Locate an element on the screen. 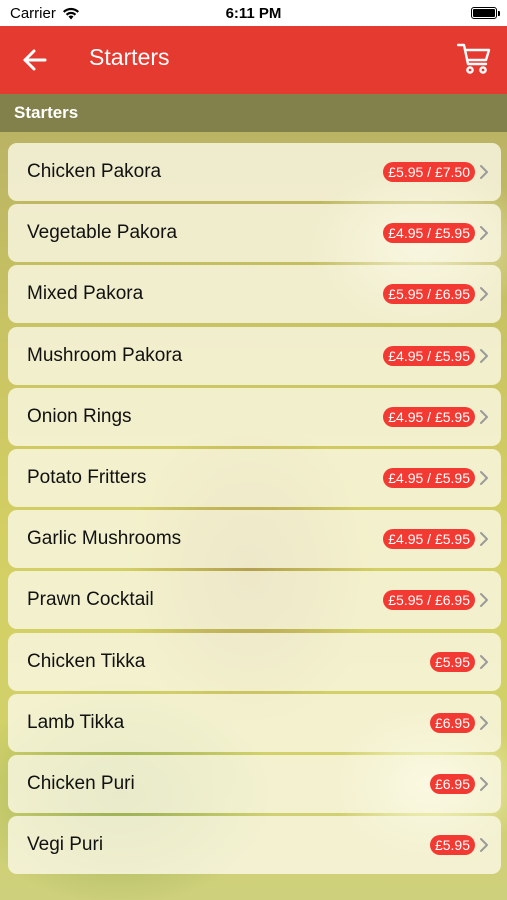  carrier-label: Carrier is located at coordinates (33, 13).